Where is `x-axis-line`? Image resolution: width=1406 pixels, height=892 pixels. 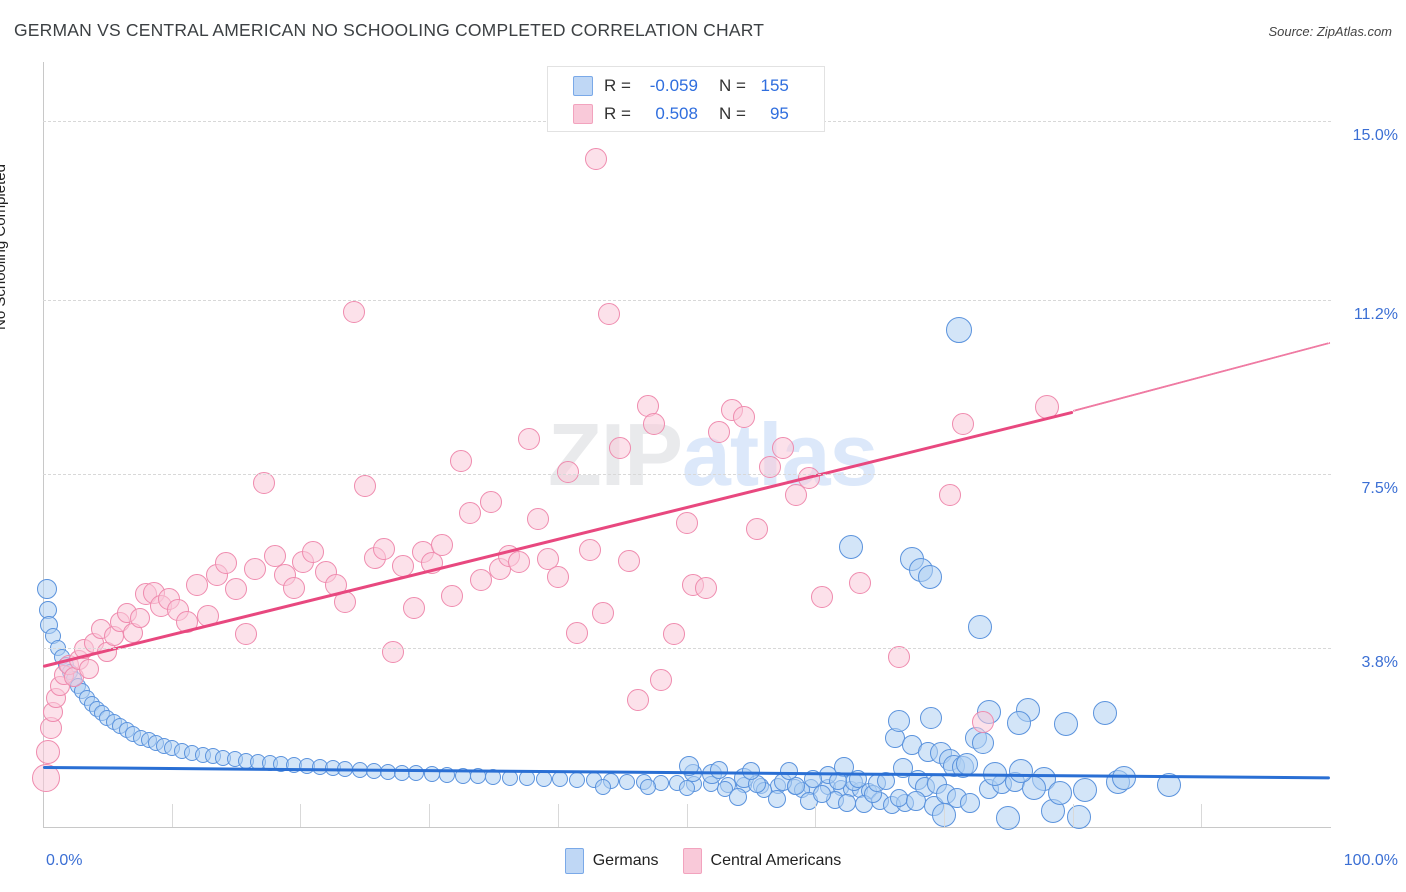
x-axis-line is located at coordinates (687, 827).